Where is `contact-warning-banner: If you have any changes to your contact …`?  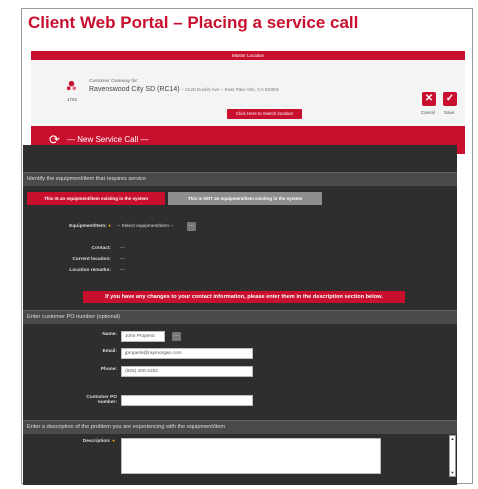 contact-warning-banner: If you have any changes to your contact … is located at coordinates (244, 297).